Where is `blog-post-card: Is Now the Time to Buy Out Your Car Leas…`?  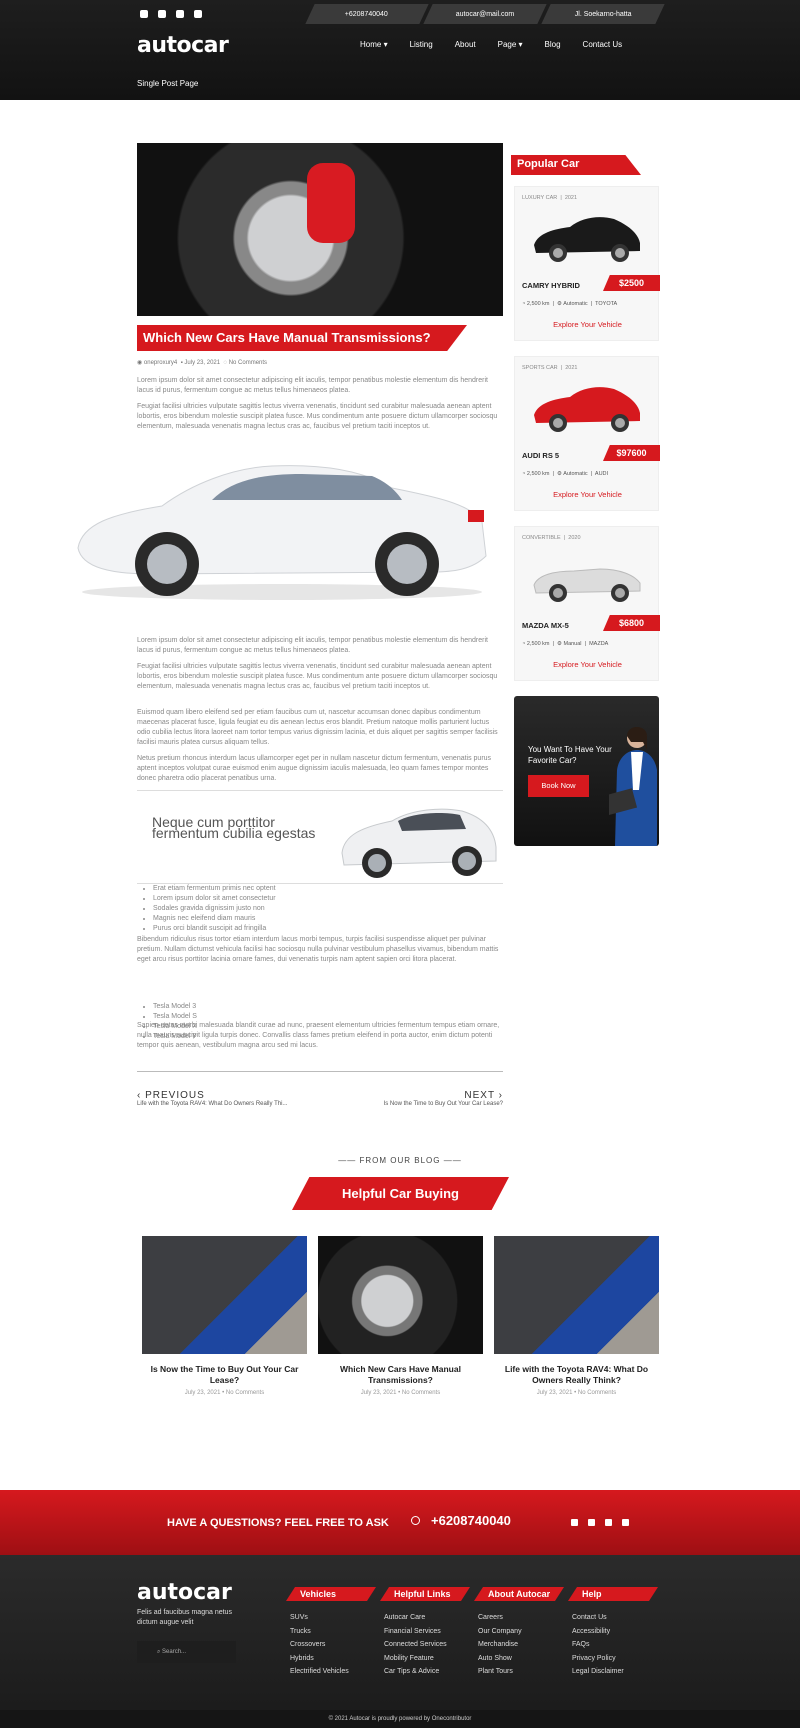
blog-post-card: Is Now the Time to Buy Out Your Car Leas… is located at coordinates (224, 1316).